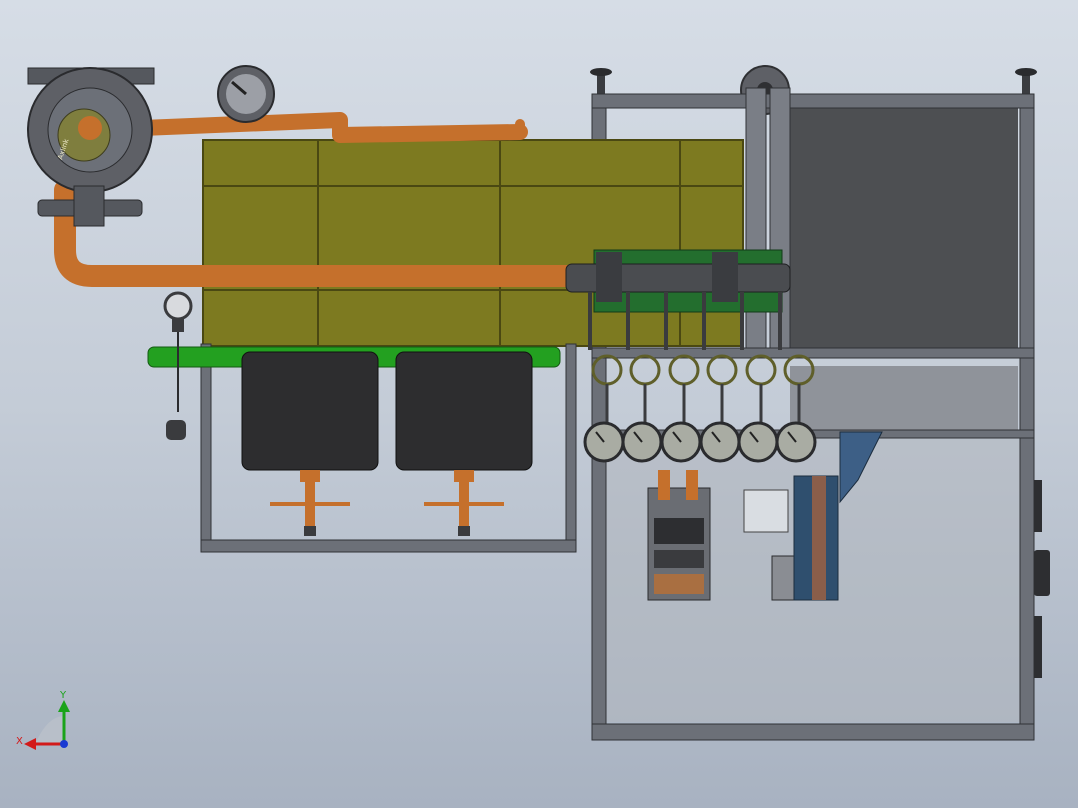 This screenshot has width=1078, height=812. What do you see at coordinates (904, 398) in the screenshot?
I see `shelf-band` at bounding box center [904, 398].